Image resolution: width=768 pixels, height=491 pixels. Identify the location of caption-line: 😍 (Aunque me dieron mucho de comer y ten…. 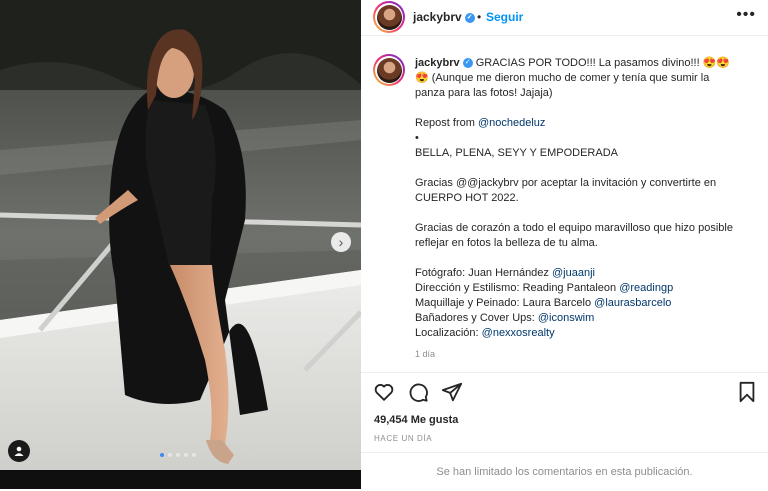
(562, 78).